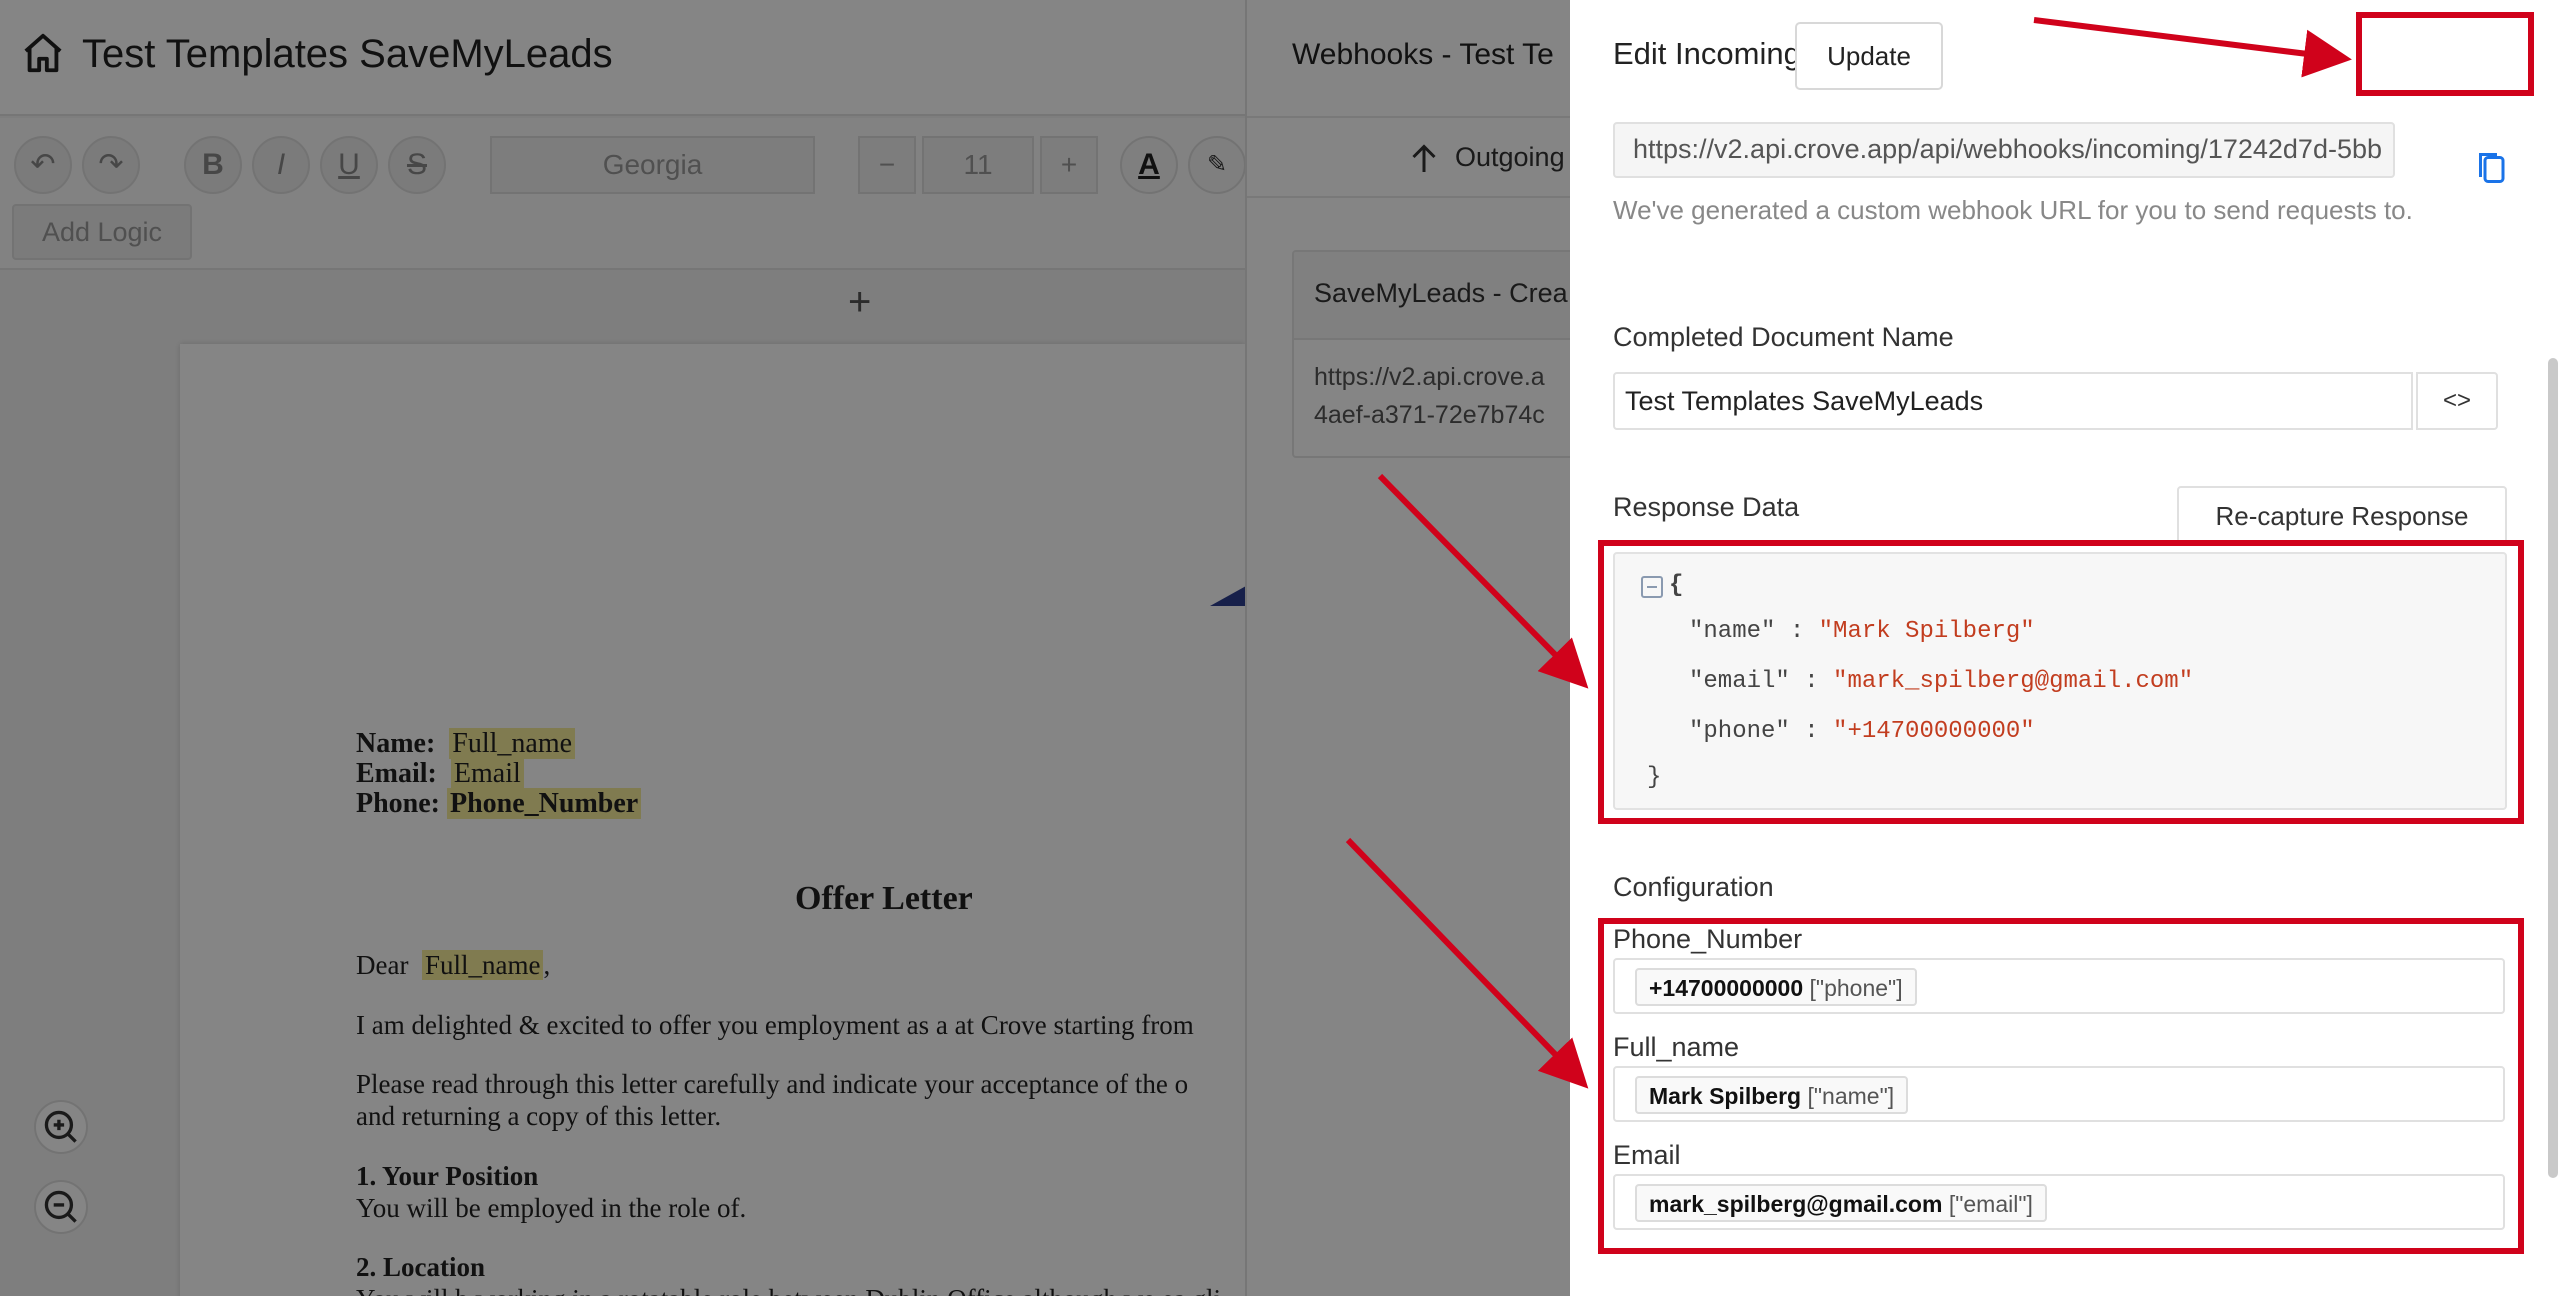  Describe the element at coordinates (2445, 54) in the screenshot. I see `annotation-box-update` at that location.